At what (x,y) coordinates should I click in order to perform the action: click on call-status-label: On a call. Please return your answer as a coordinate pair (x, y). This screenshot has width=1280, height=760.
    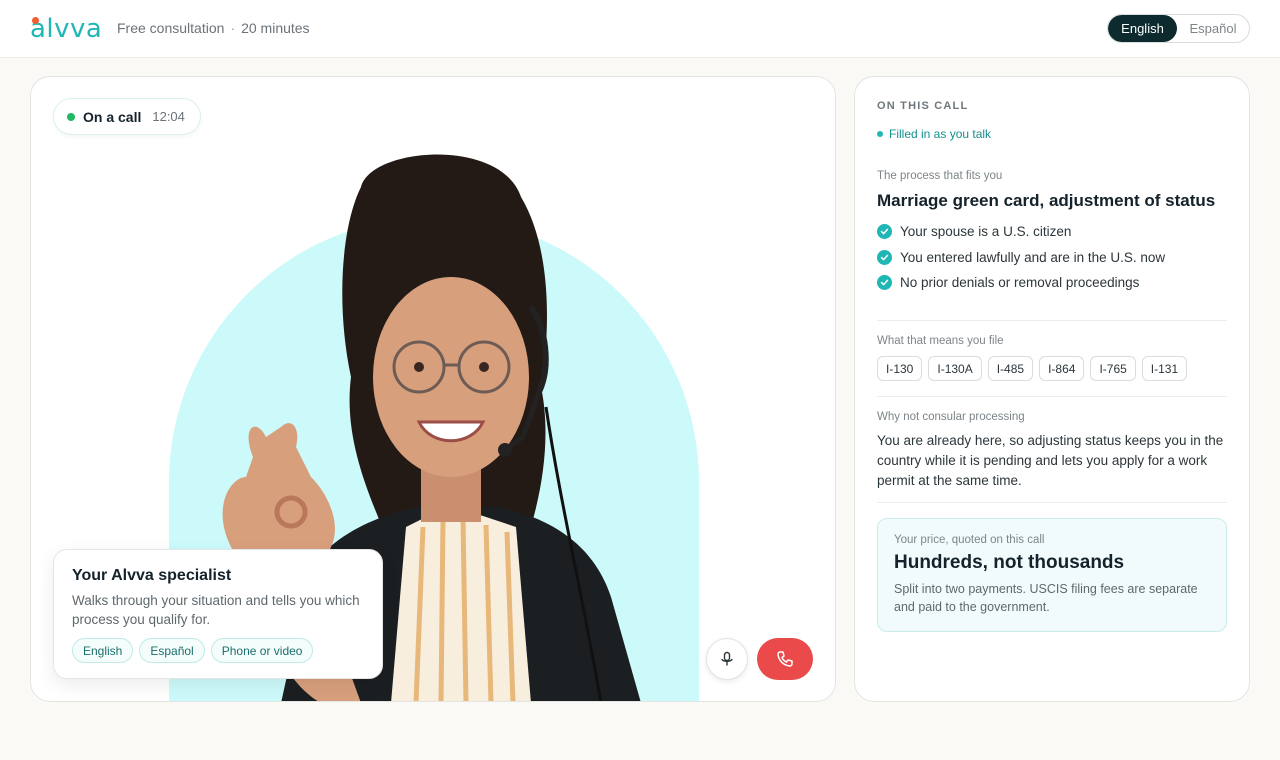
    Looking at the image, I should click on (112, 116).